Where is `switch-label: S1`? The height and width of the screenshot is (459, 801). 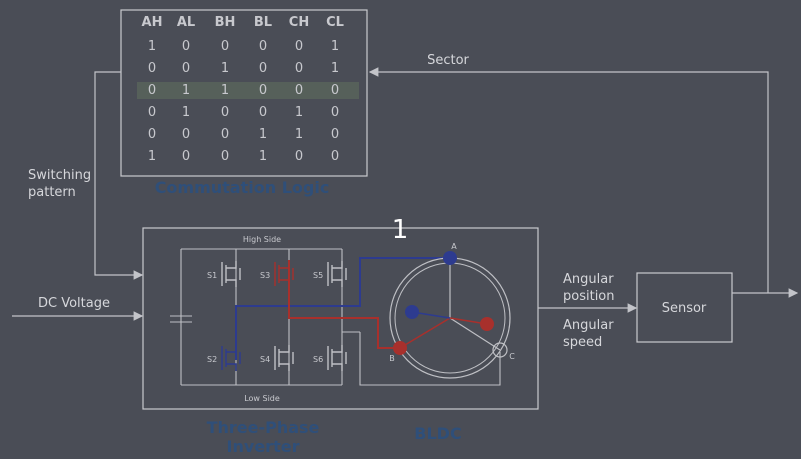
switch-label: S1 is located at coordinates (212, 275).